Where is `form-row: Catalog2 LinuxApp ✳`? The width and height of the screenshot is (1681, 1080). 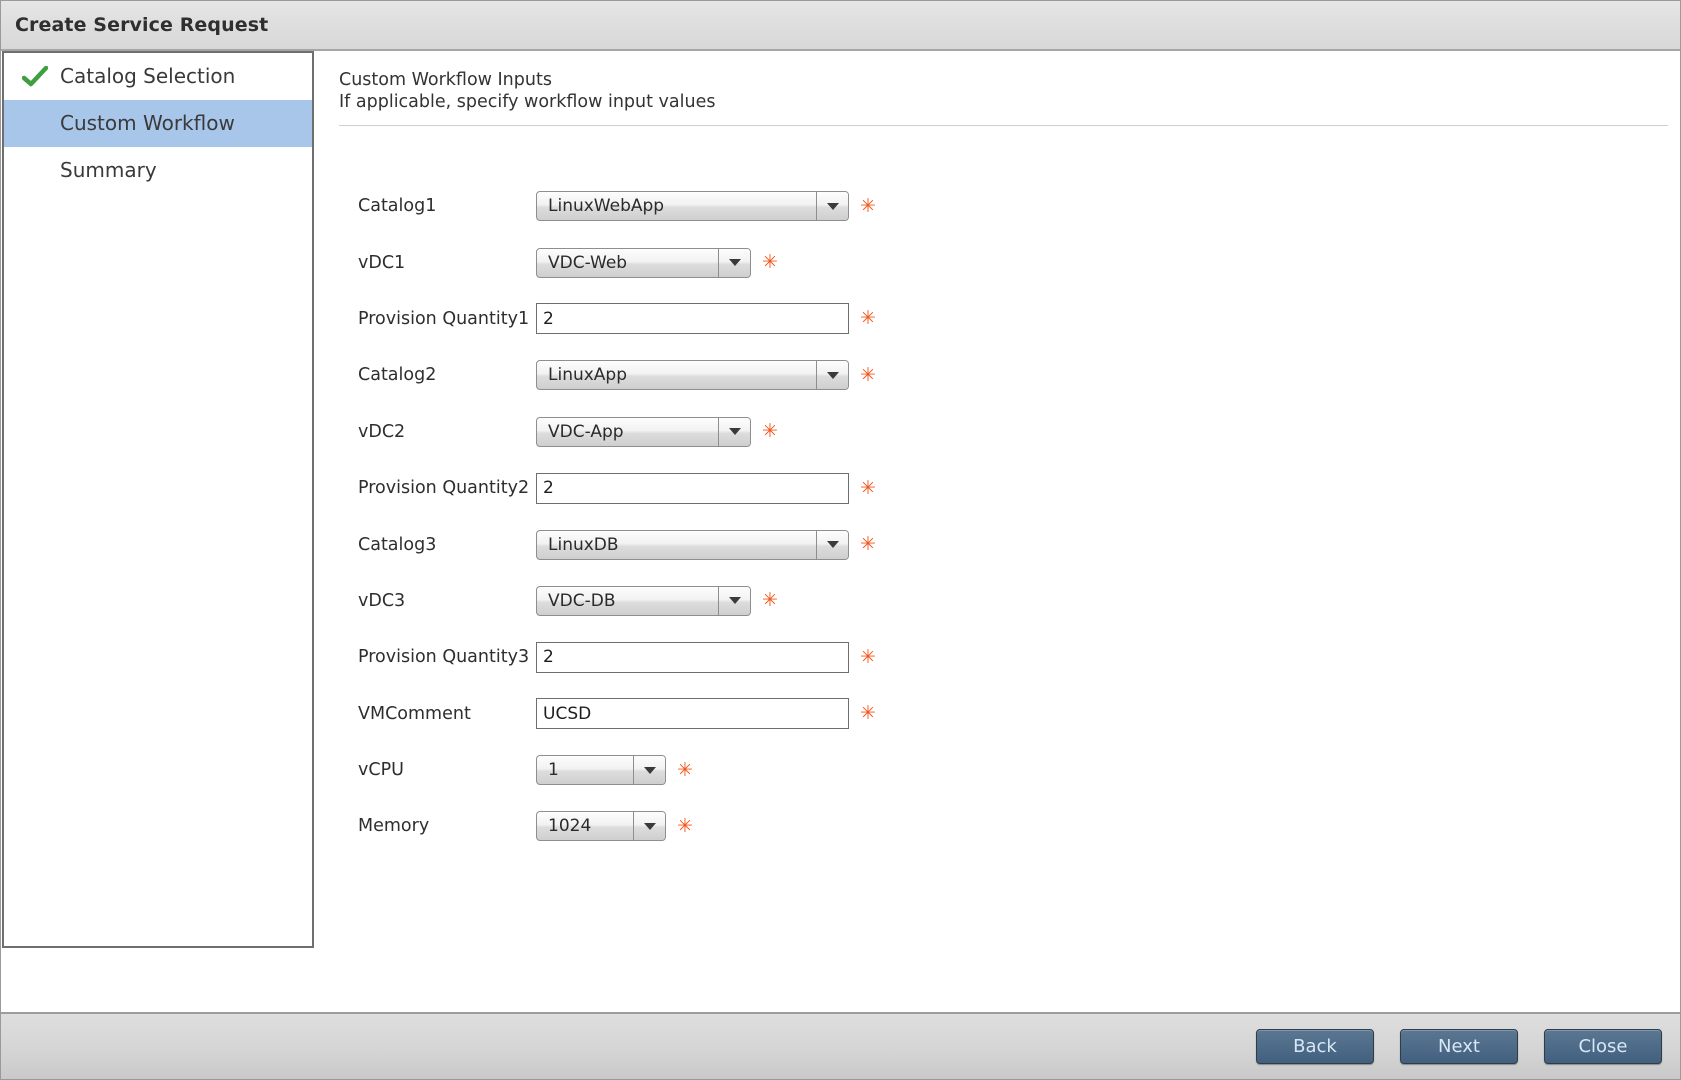 form-row: Catalog2 LinuxApp ✳ is located at coordinates (1019, 375).